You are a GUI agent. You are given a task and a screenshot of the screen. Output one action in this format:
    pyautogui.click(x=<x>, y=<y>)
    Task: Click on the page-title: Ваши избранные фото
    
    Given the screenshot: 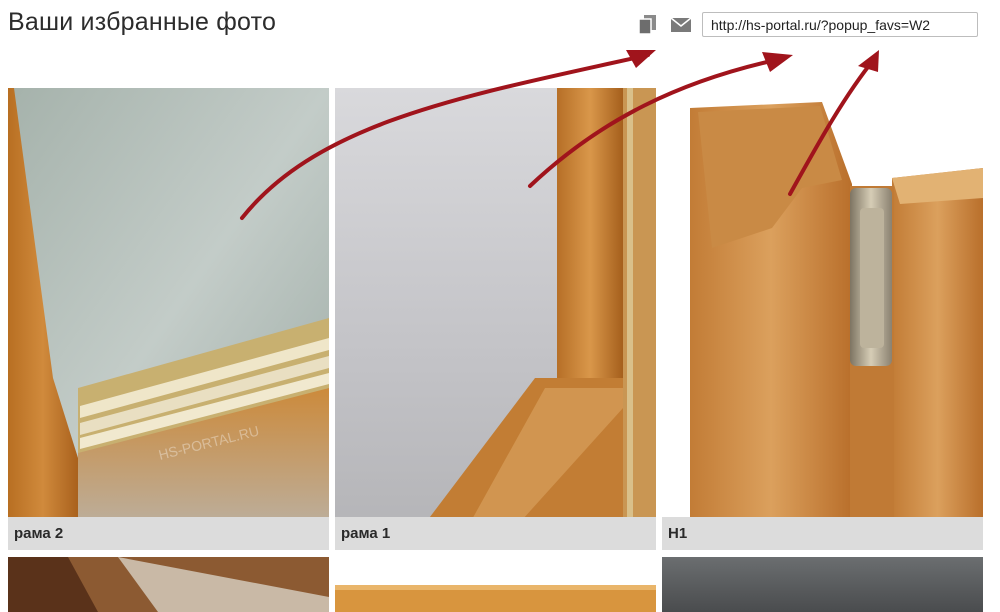 What is the action you would take?
    pyautogui.click(x=142, y=22)
    